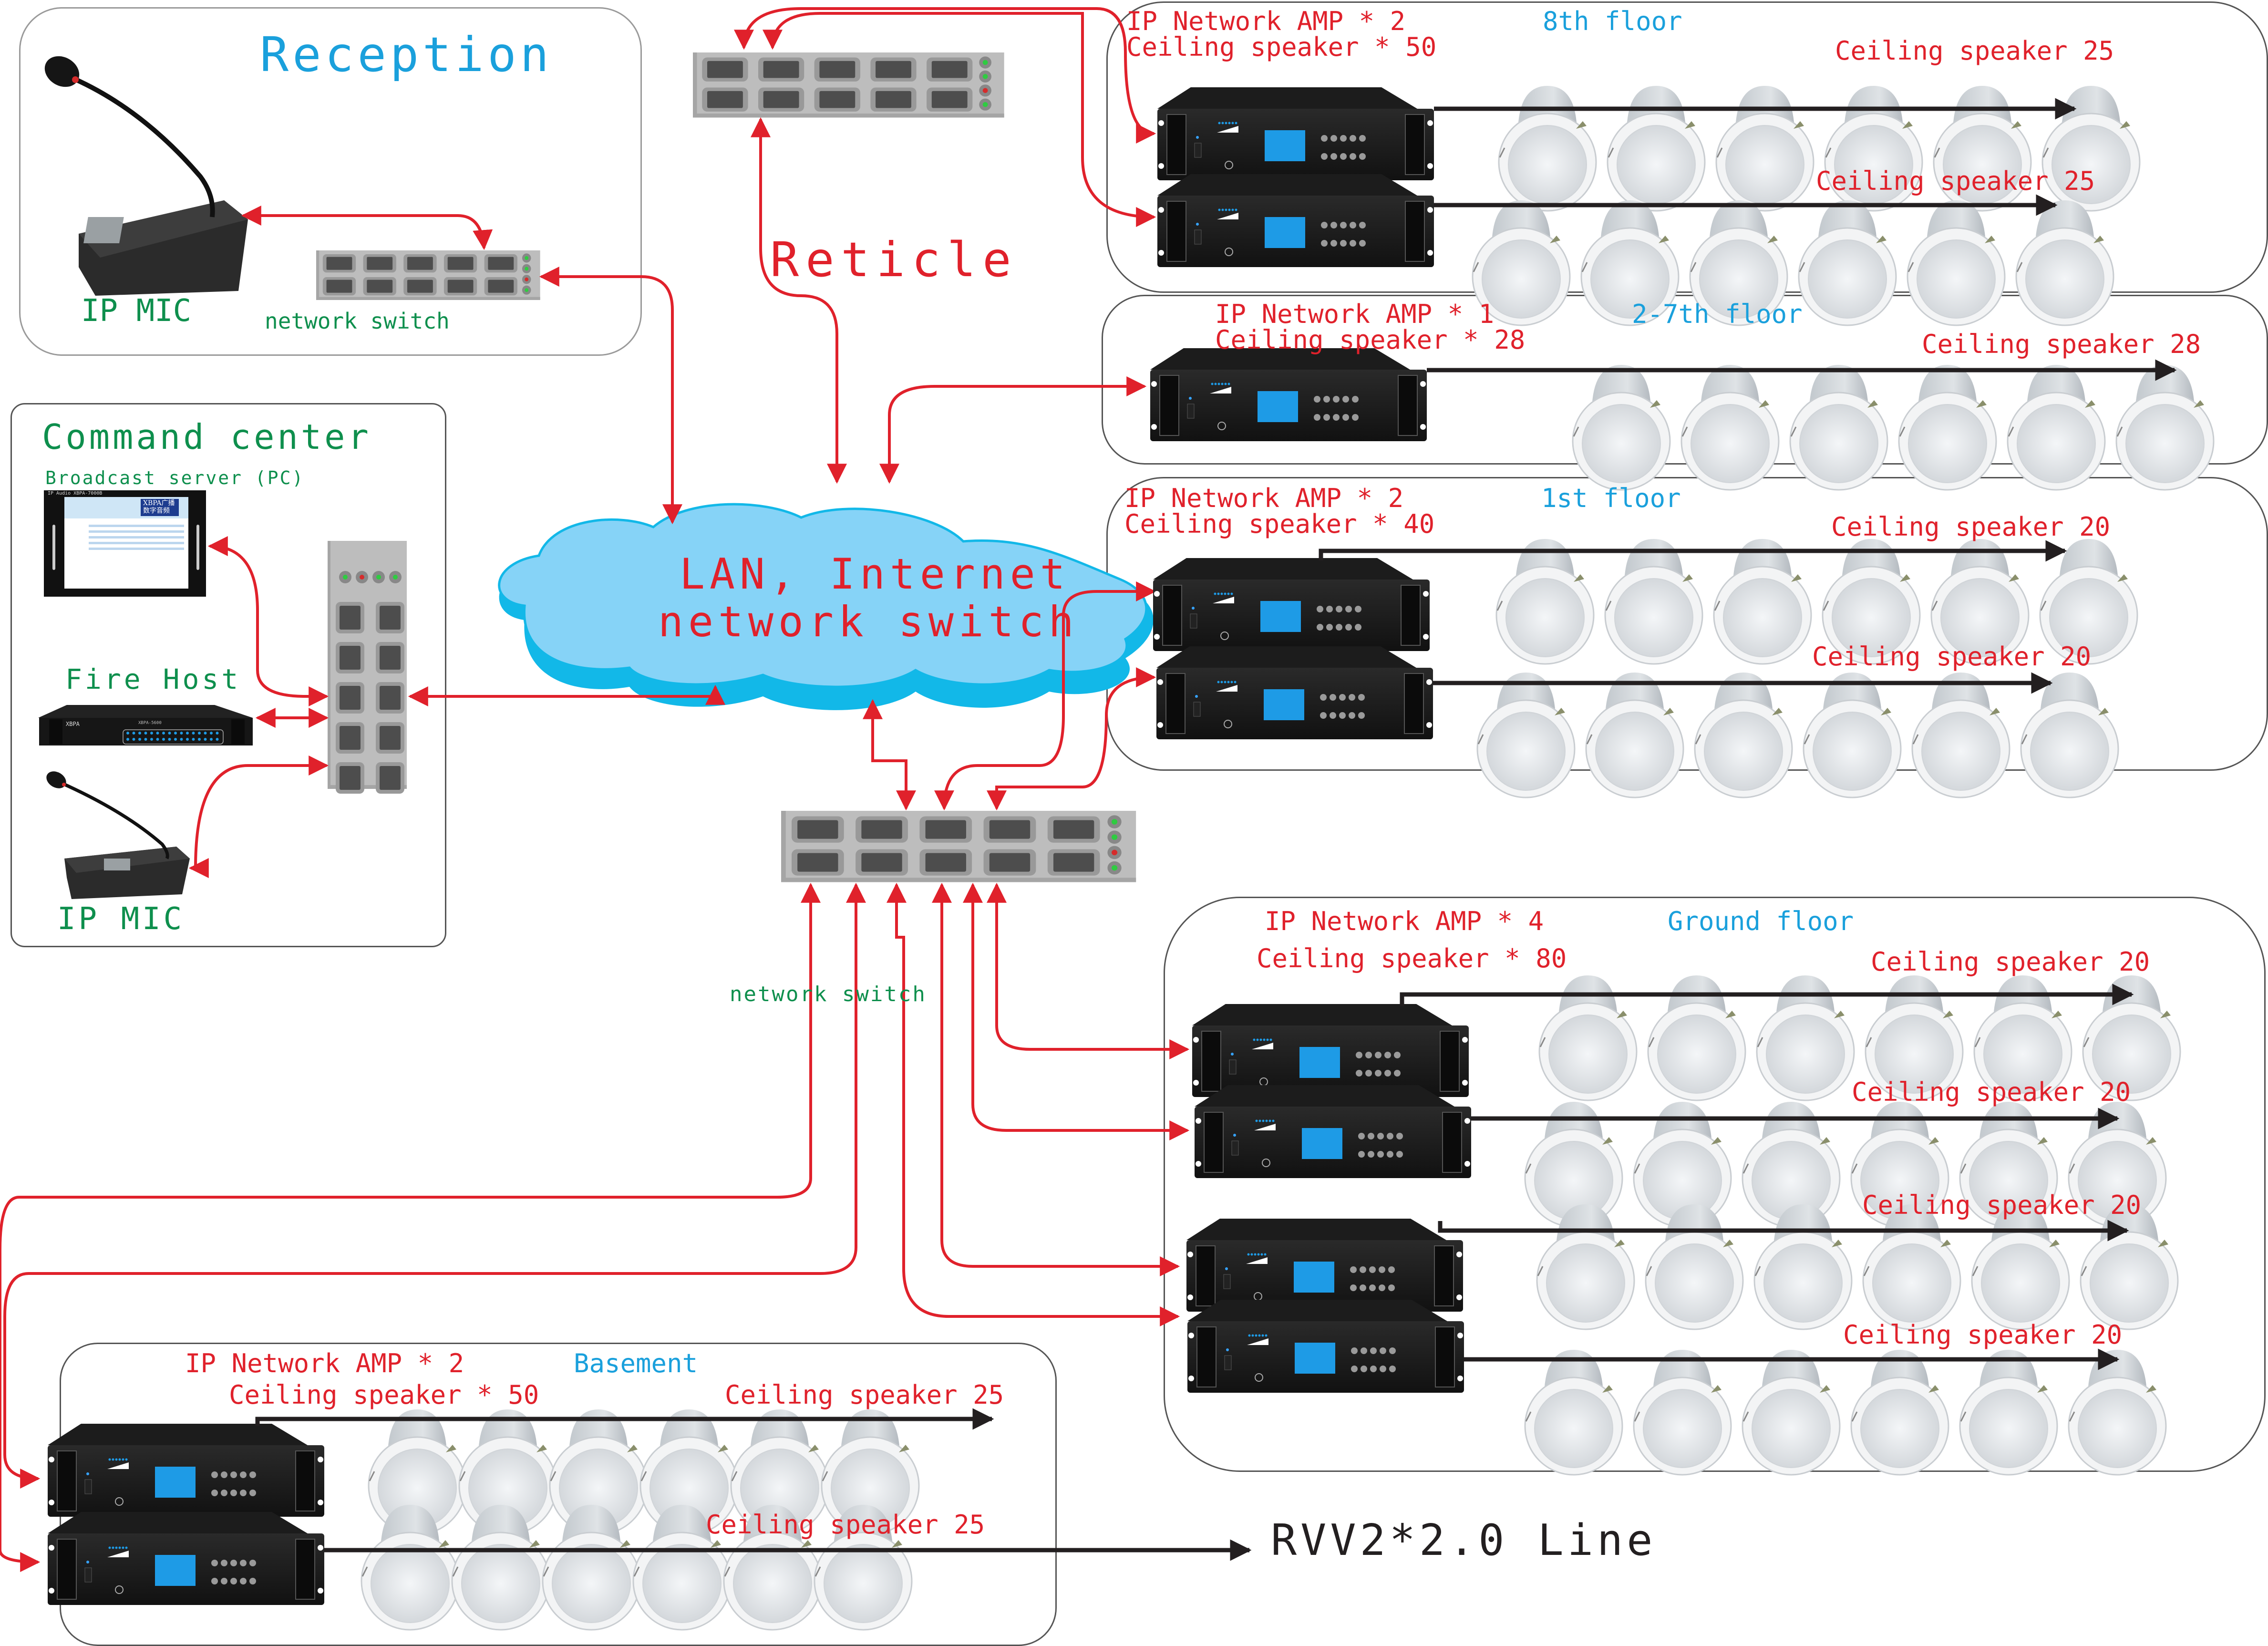  What do you see at coordinates (2061, 344) in the screenshot?
I see `zone-2-7th-run-1: Ceiling speaker 28` at bounding box center [2061, 344].